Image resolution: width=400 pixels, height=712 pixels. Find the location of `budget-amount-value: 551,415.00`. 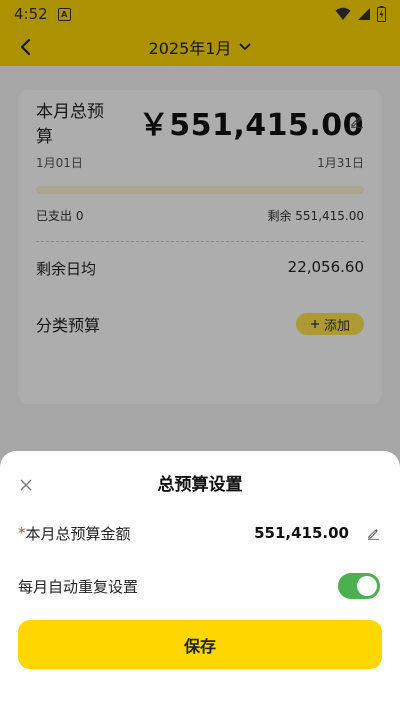

budget-amount-value: 551,415.00 is located at coordinates (301, 533).